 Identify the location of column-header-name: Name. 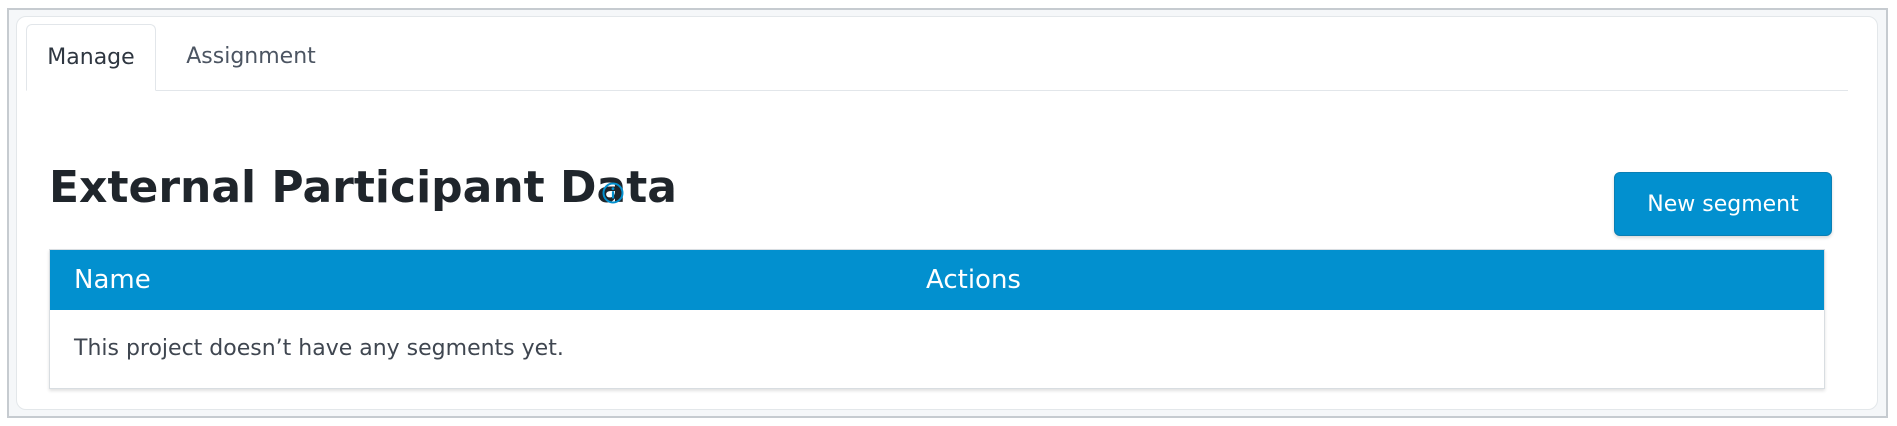
(112, 280).